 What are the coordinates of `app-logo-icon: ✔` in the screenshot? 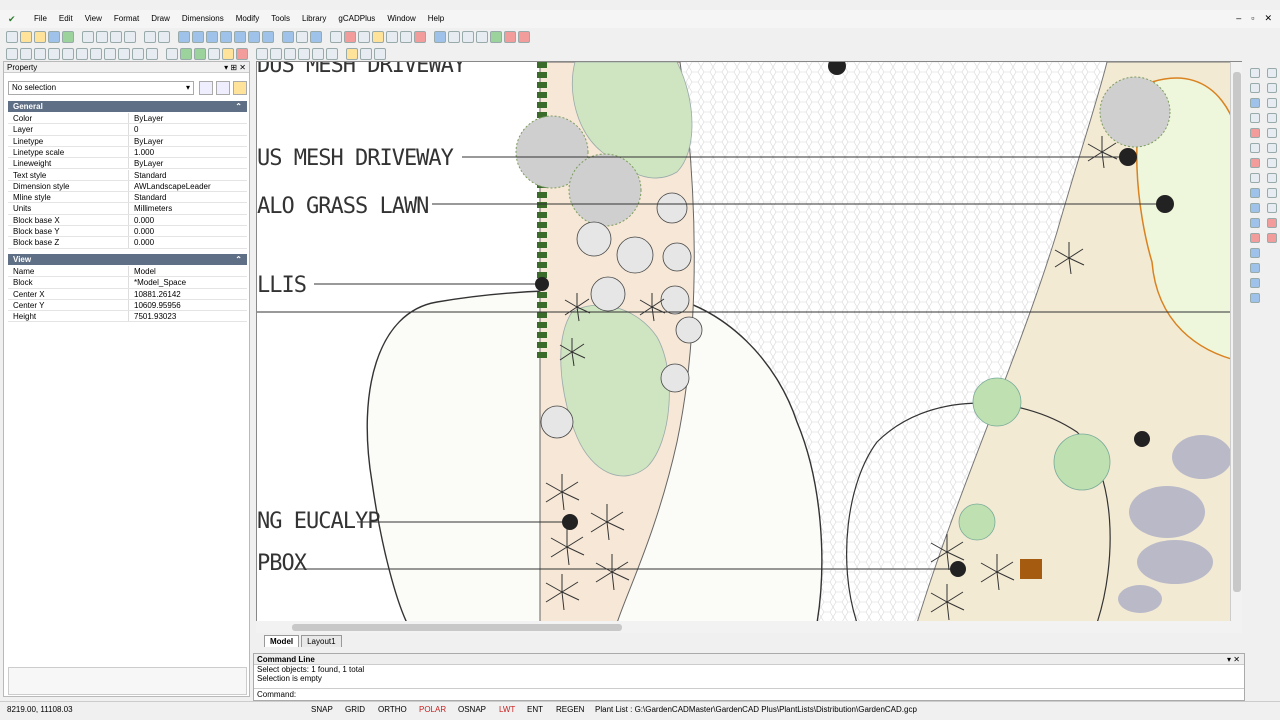 It's located at (15, 19).